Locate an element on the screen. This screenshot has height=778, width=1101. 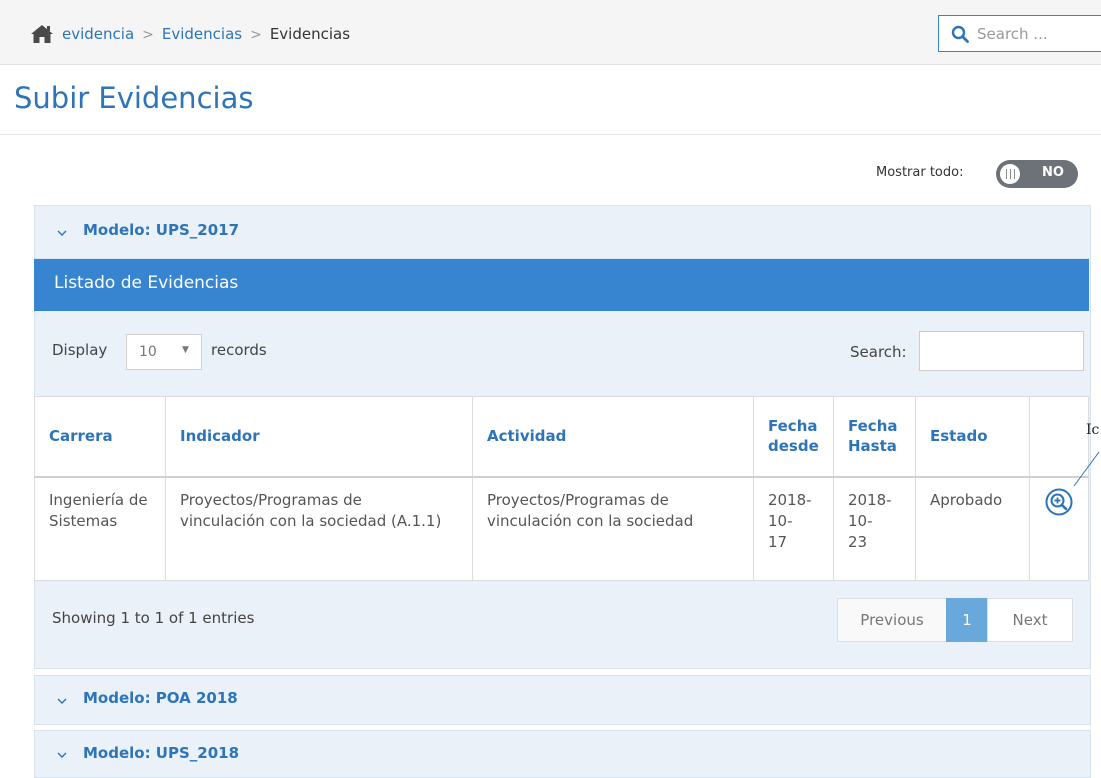
cell-estado: Aprobado is located at coordinates (972, 528).